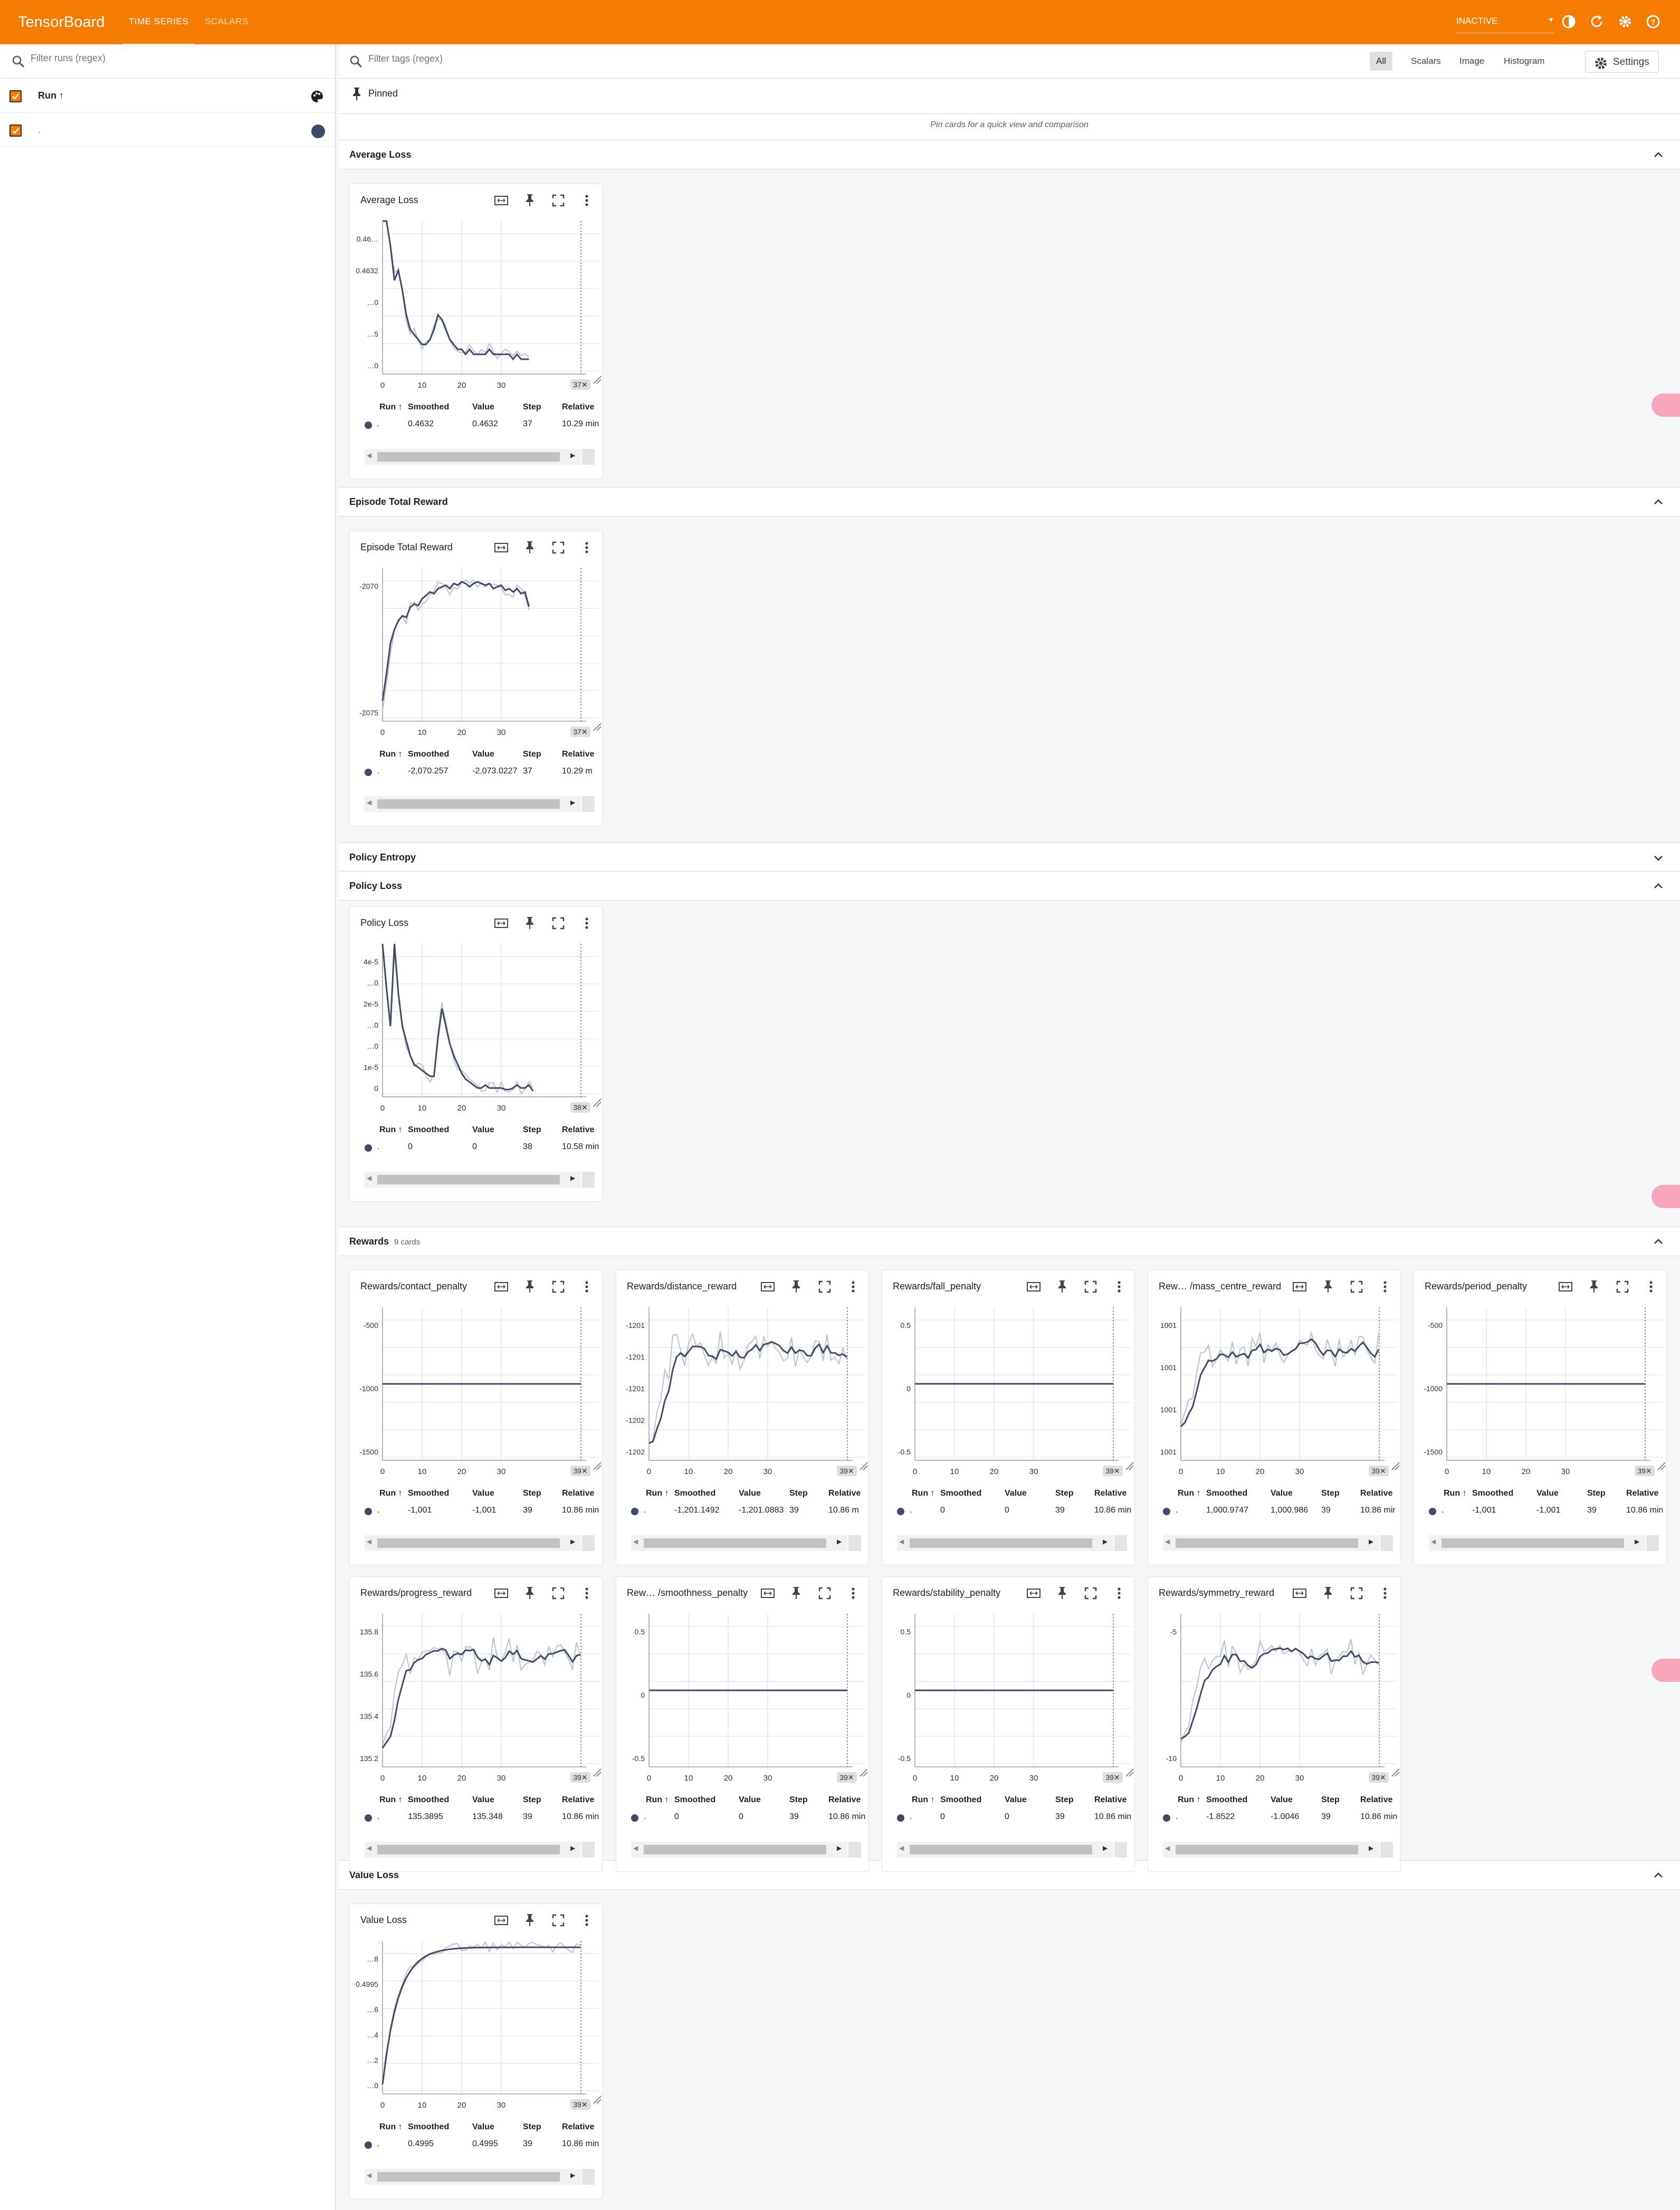  Describe the element at coordinates (15, 96) in the screenshot. I see `select-all-runs-checkbox` at that location.